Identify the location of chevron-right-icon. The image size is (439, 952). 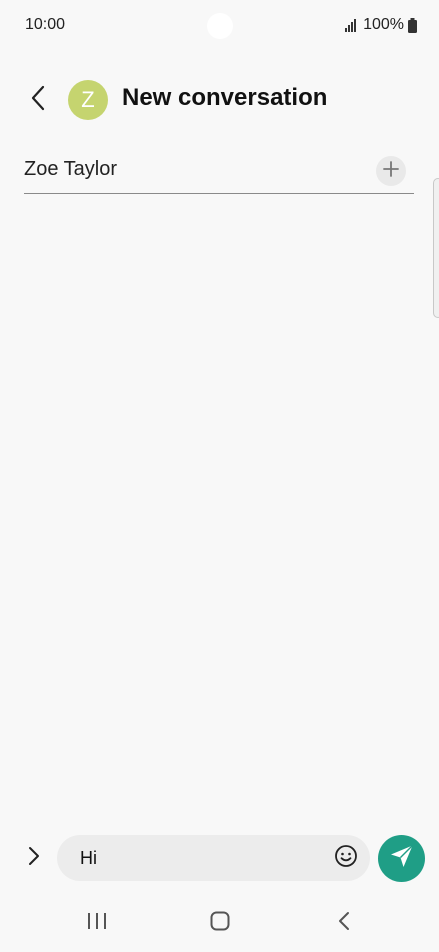
(34, 858).